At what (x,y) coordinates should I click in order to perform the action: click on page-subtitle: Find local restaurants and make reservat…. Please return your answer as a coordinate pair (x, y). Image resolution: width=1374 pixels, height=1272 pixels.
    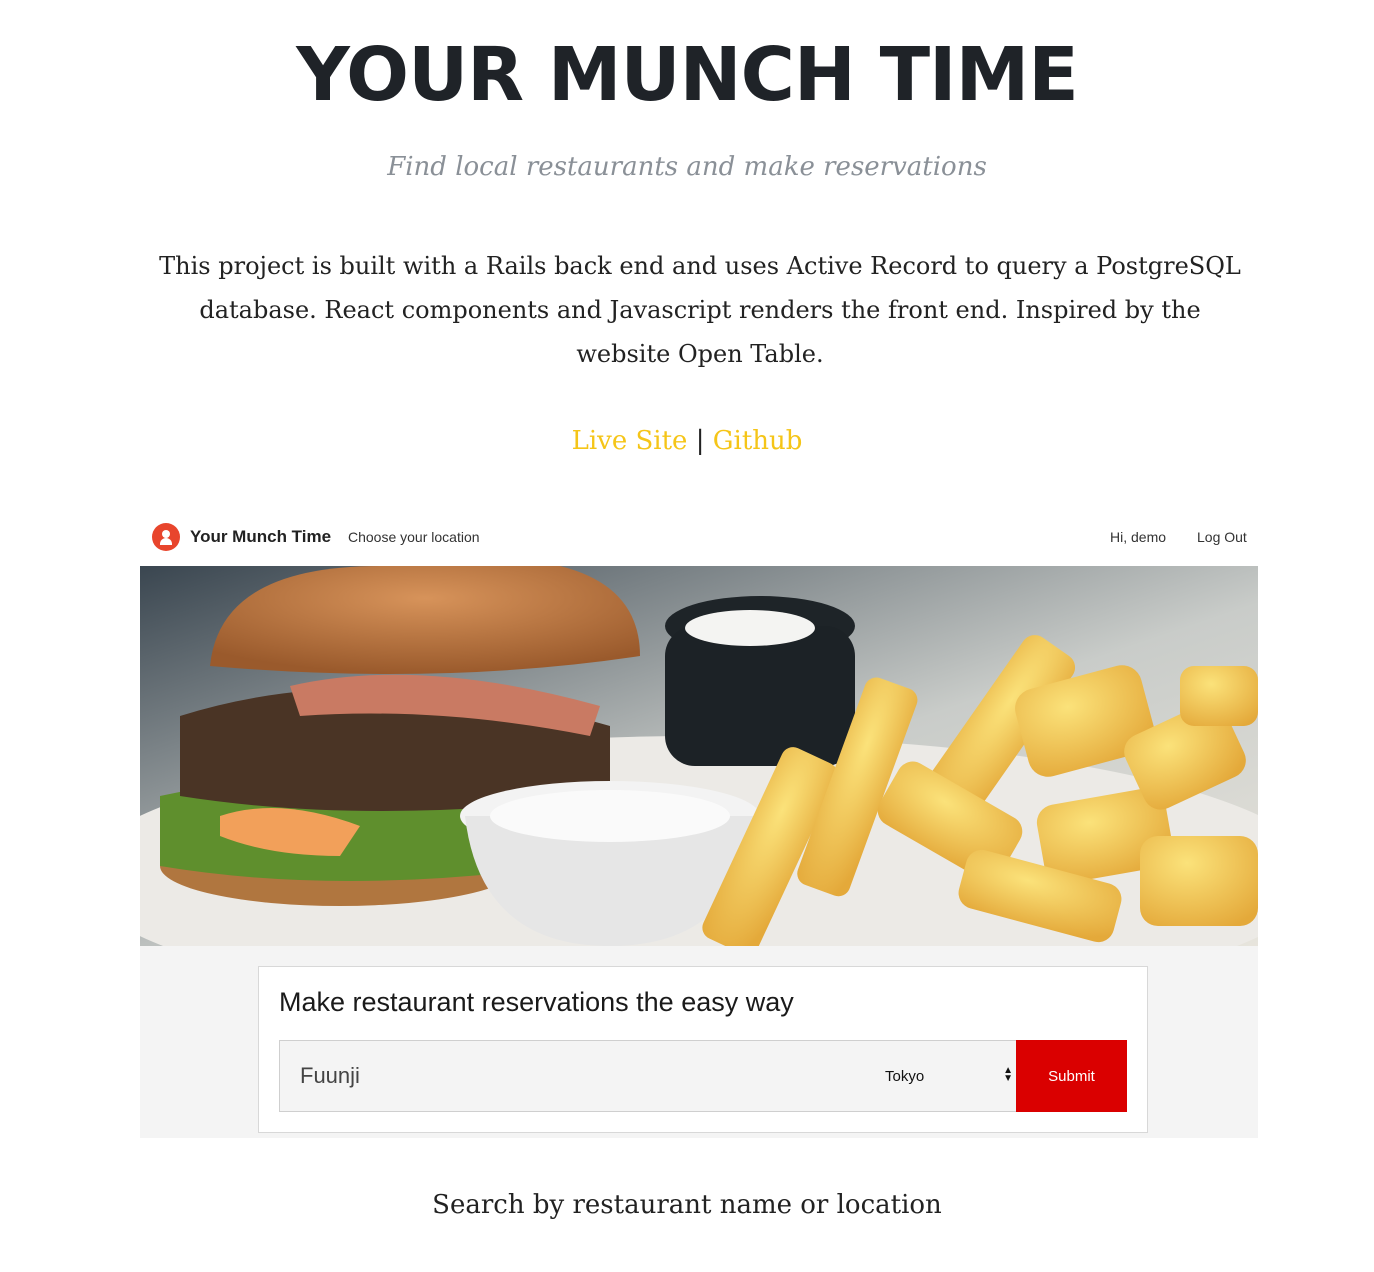
    Looking at the image, I should click on (687, 167).